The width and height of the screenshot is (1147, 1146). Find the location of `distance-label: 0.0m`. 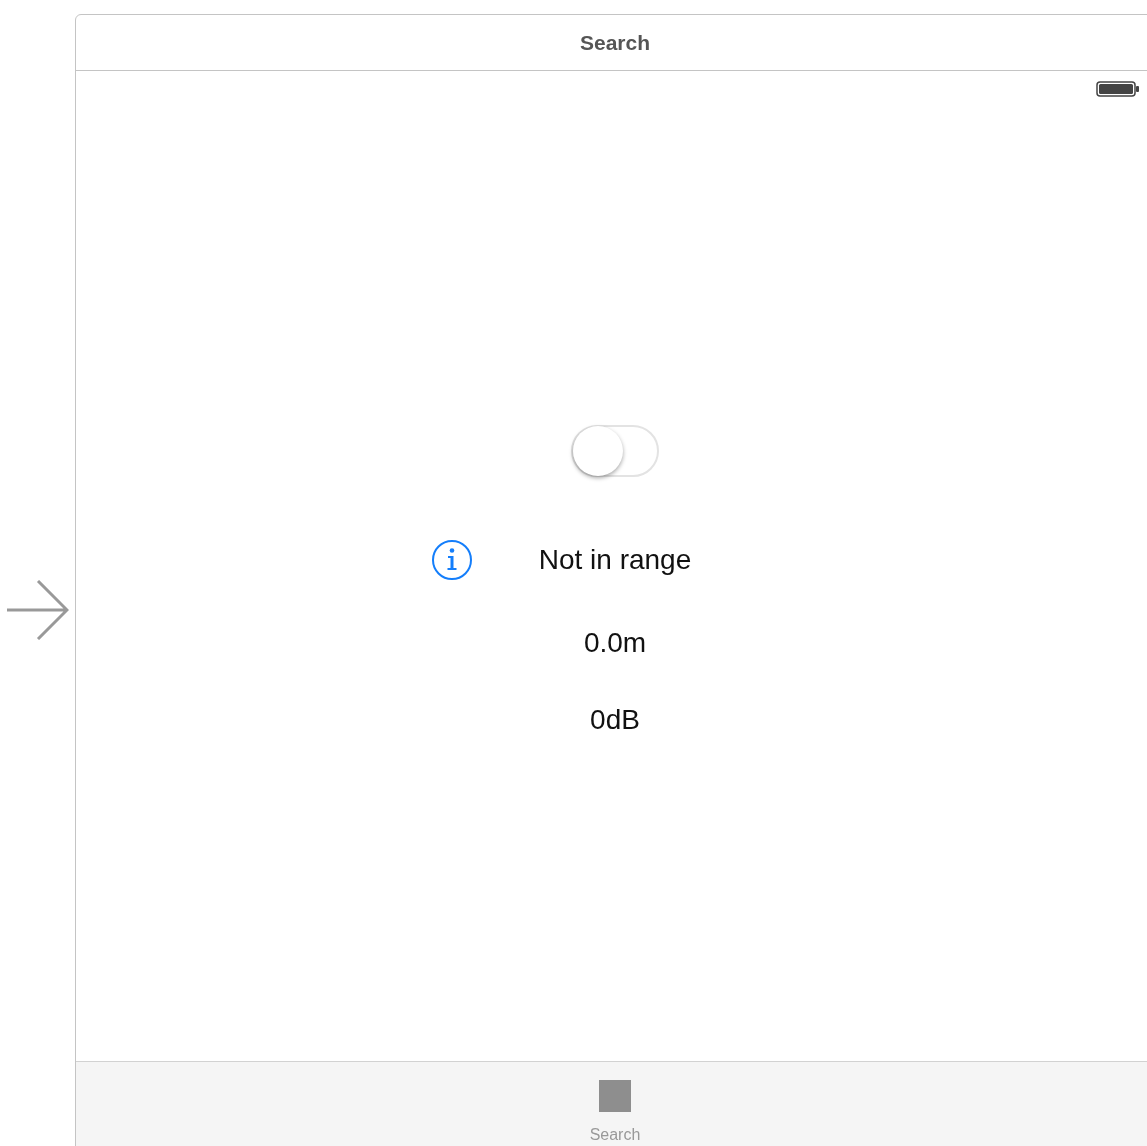

distance-label: 0.0m is located at coordinates (615, 643).